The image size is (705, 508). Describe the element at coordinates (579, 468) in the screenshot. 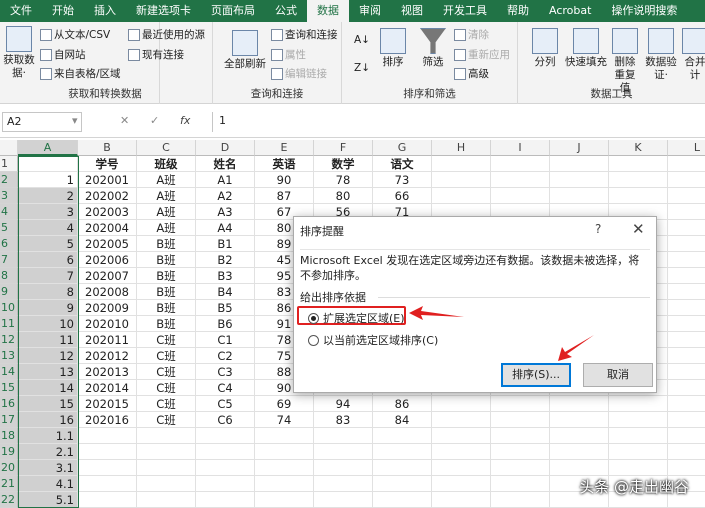

I see `cell-J20` at that location.